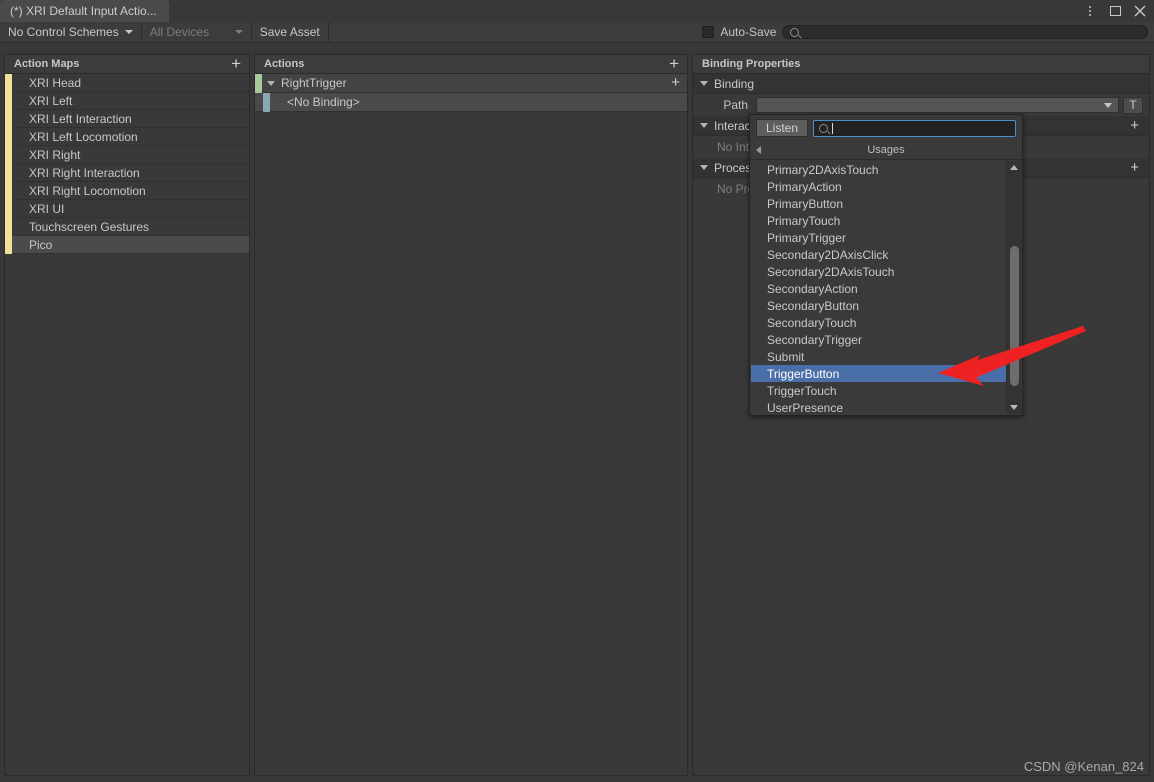 The height and width of the screenshot is (782, 1154). What do you see at coordinates (886, 356) in the screenshot?
I see `dropdown-item: Submit` at bounding box center [886, 356].